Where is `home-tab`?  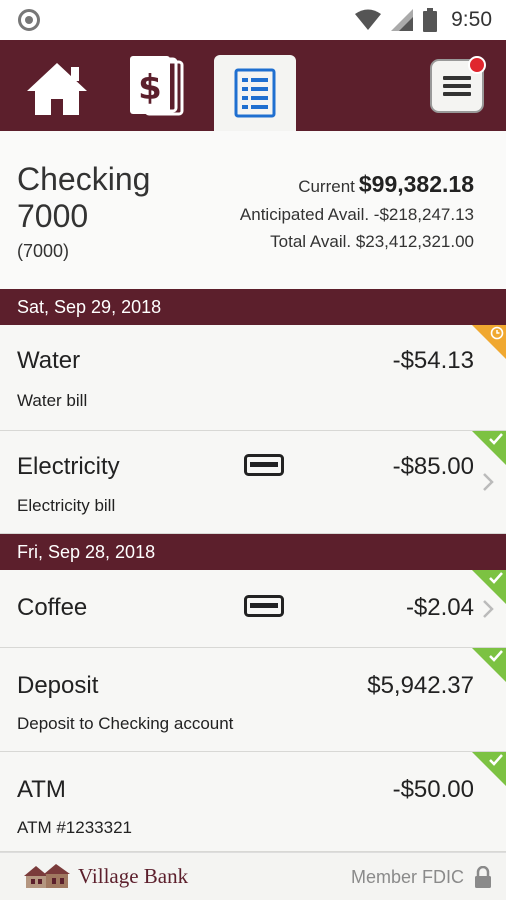
home-tab is located at coordinates (57, 89).